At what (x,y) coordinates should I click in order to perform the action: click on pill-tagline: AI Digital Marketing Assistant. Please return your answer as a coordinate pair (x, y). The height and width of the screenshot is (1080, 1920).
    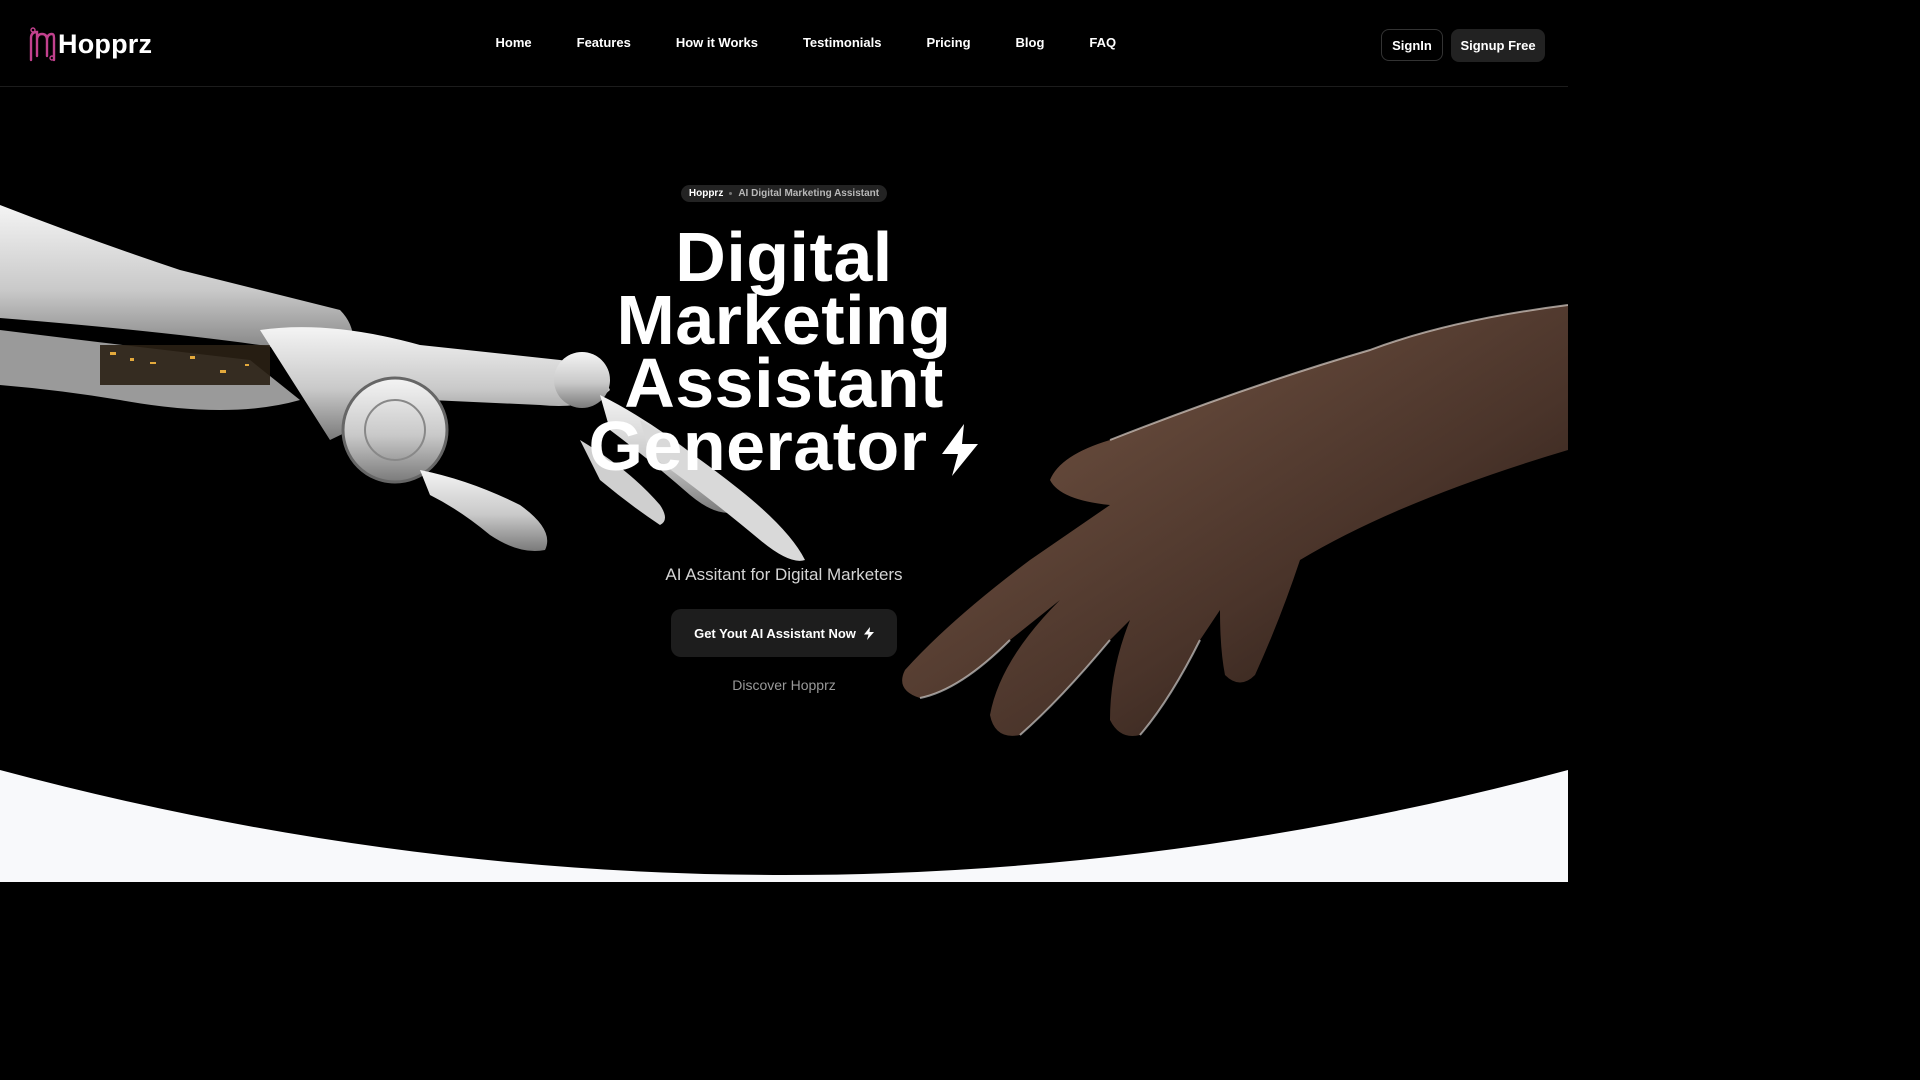
    Looking at the image, I should click on (809, 193).